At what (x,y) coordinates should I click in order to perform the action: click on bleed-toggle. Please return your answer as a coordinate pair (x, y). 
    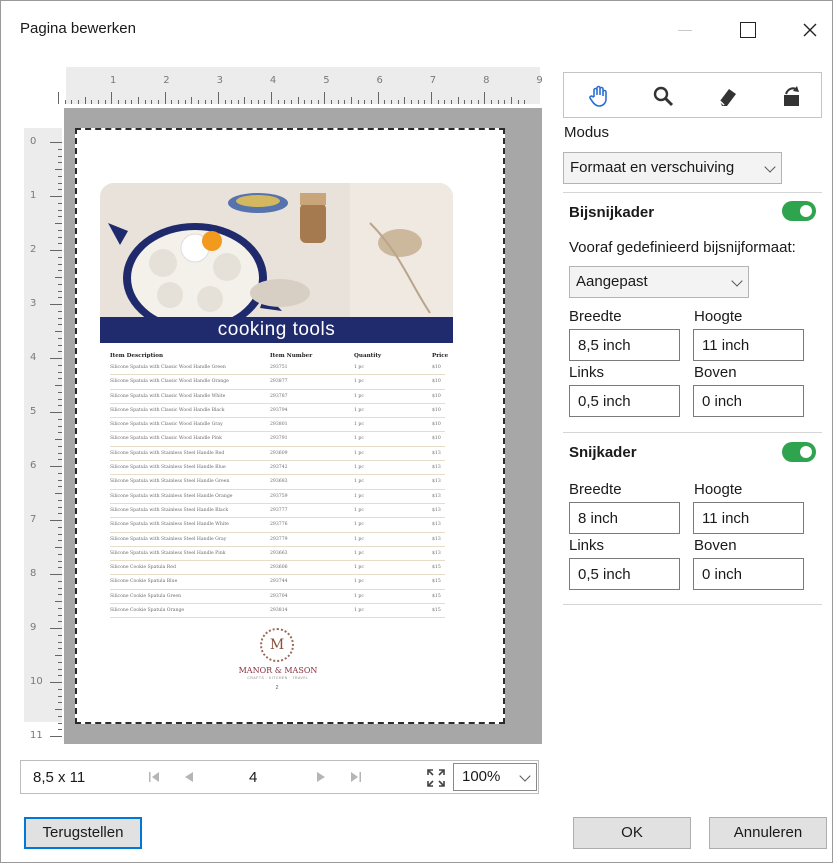
    Looking at the image, I should click on (799, 211).